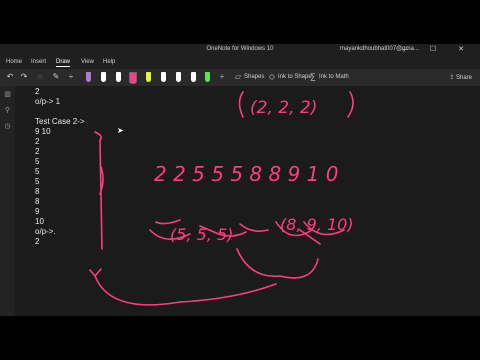  I want to click on ink-top-close-paren, so click(350, 104).